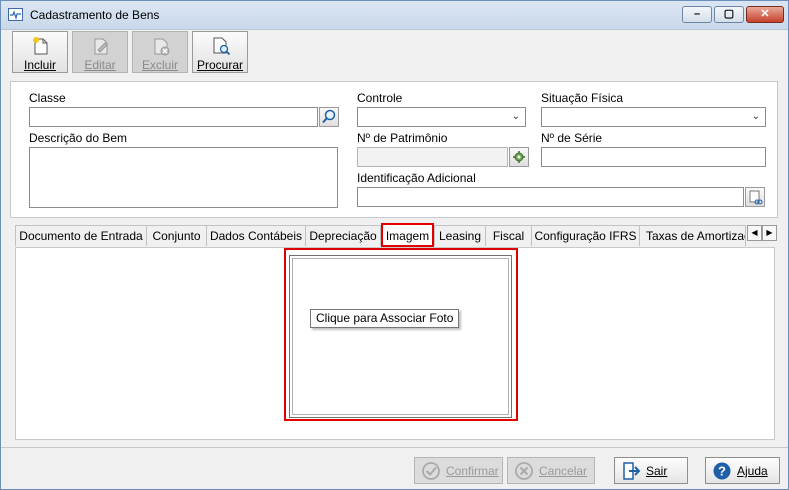 The width and height of the screenshot is (789, 490). I want to click on photo-tooltip: Clique para Associar Foto, so click(385, 318).